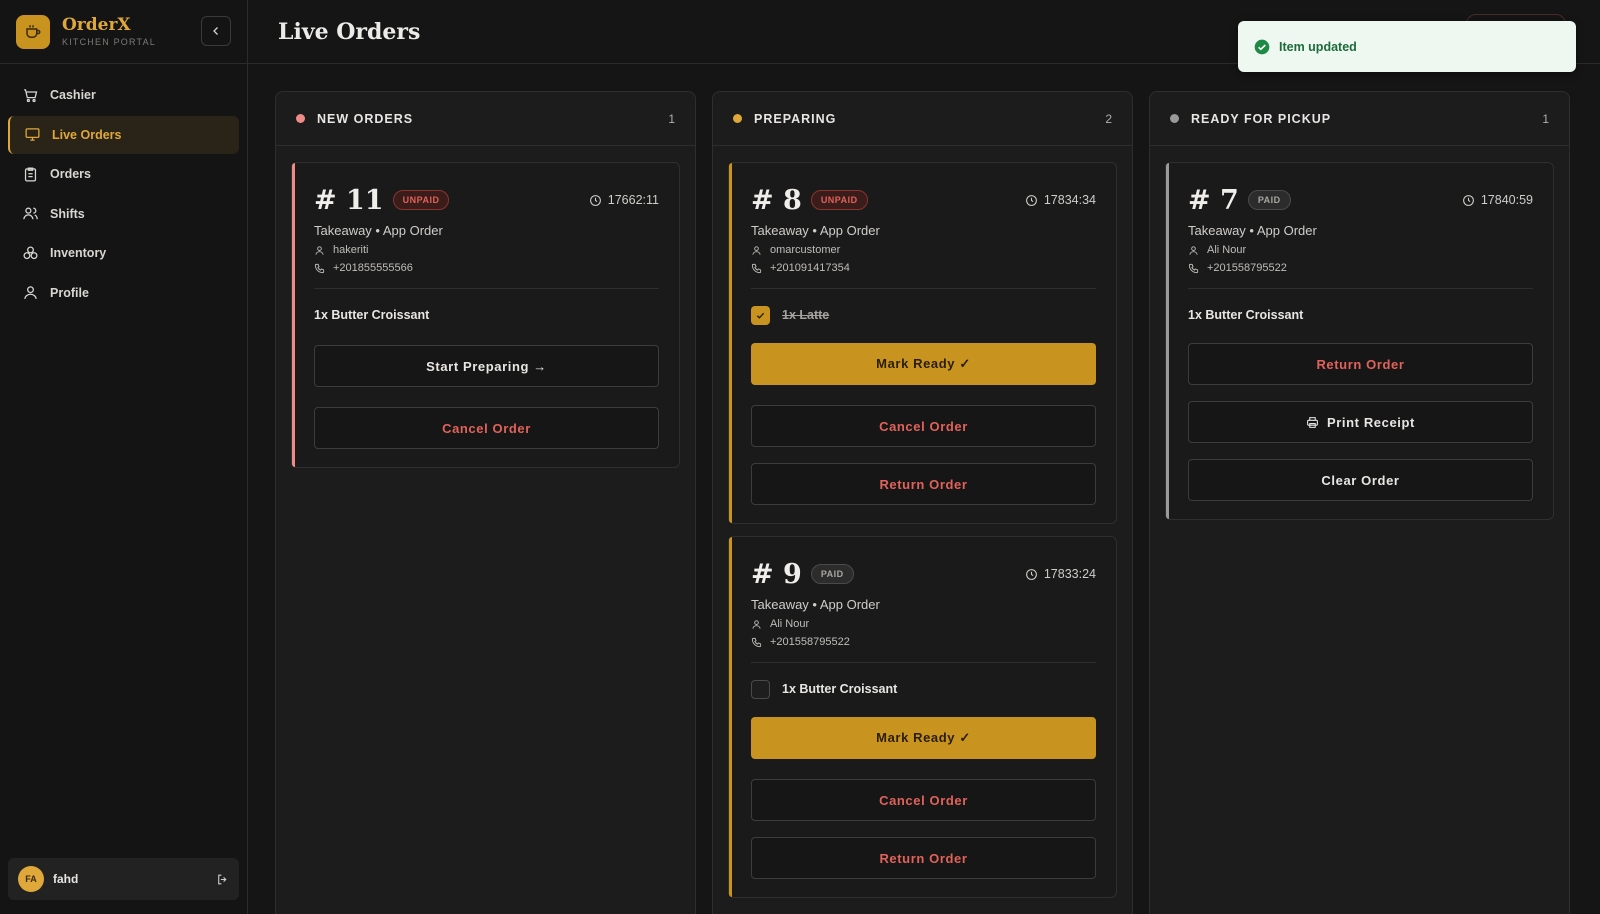  I want to click on column-count: 2, so click(1108, 118).